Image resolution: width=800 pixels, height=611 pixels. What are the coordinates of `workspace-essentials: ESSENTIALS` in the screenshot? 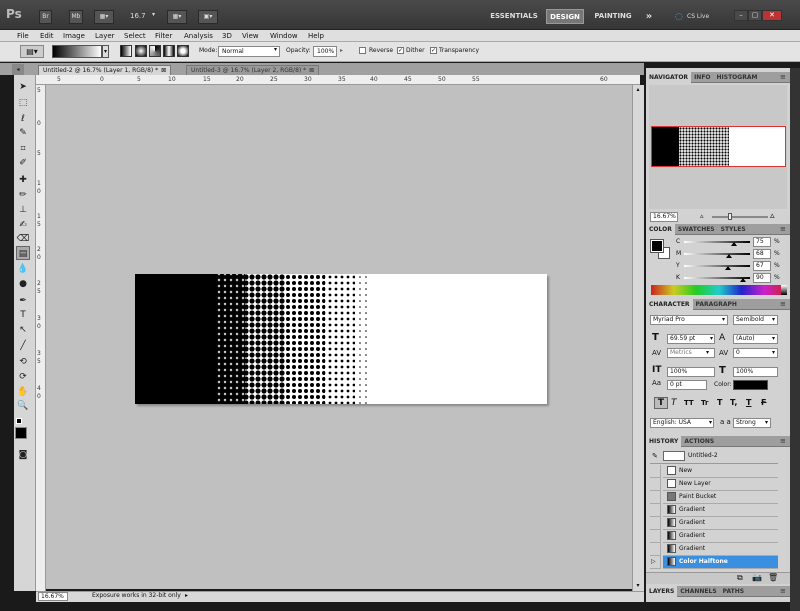 It's located at (514, 16).